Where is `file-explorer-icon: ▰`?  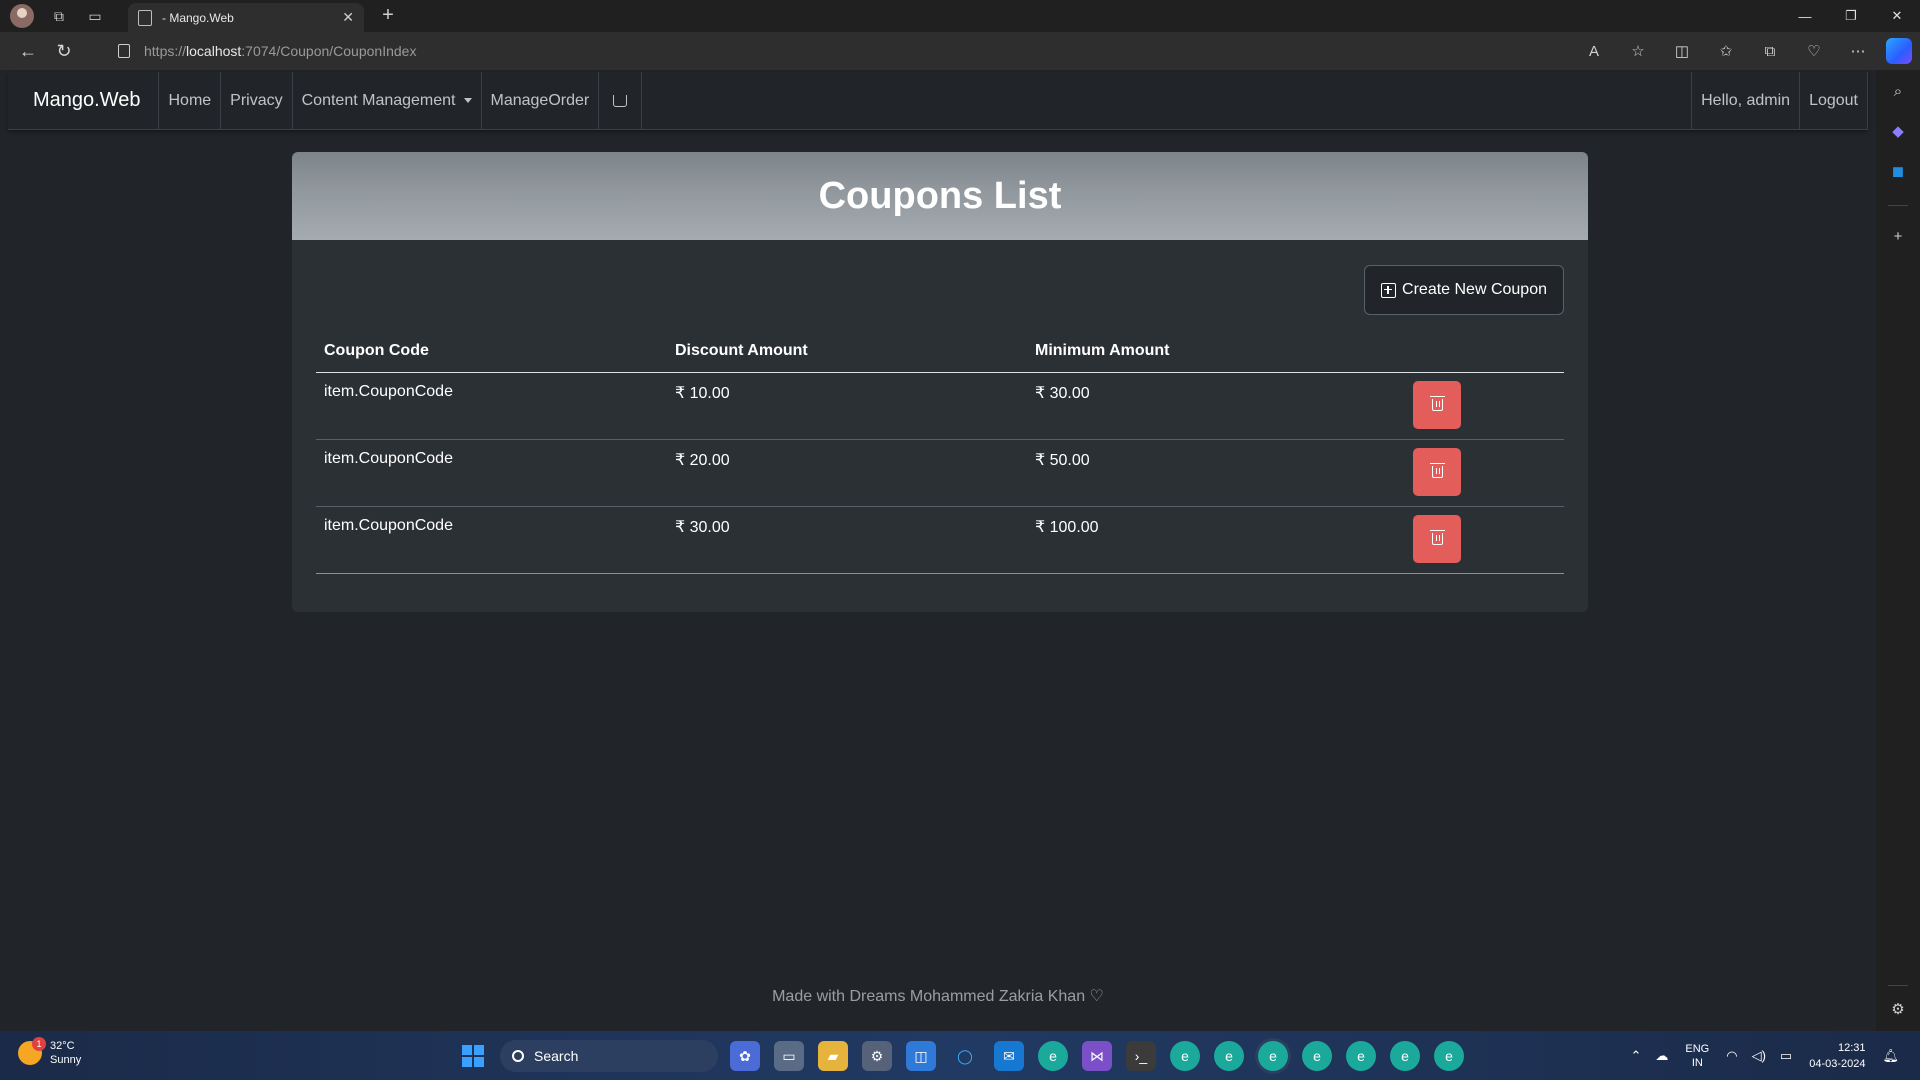
file-explorer-icon: ▰ is located at coordinates (833, 1056).